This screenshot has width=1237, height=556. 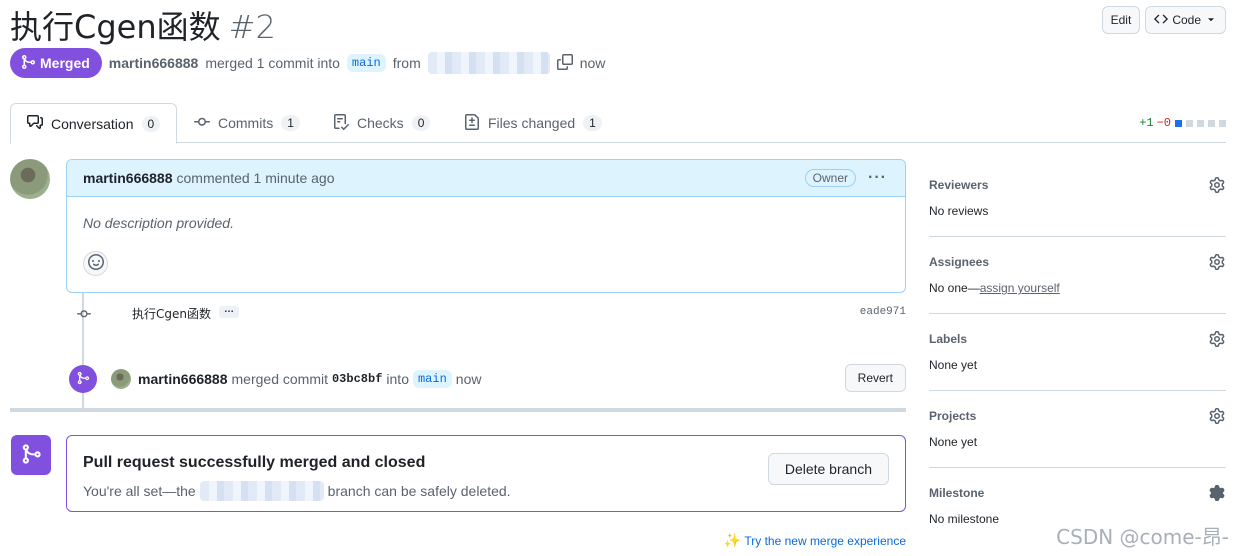 What do you see at coordinates (252, 27) in the screenshot?
I see `pr-number: #2` at bounding box center [252, 27].